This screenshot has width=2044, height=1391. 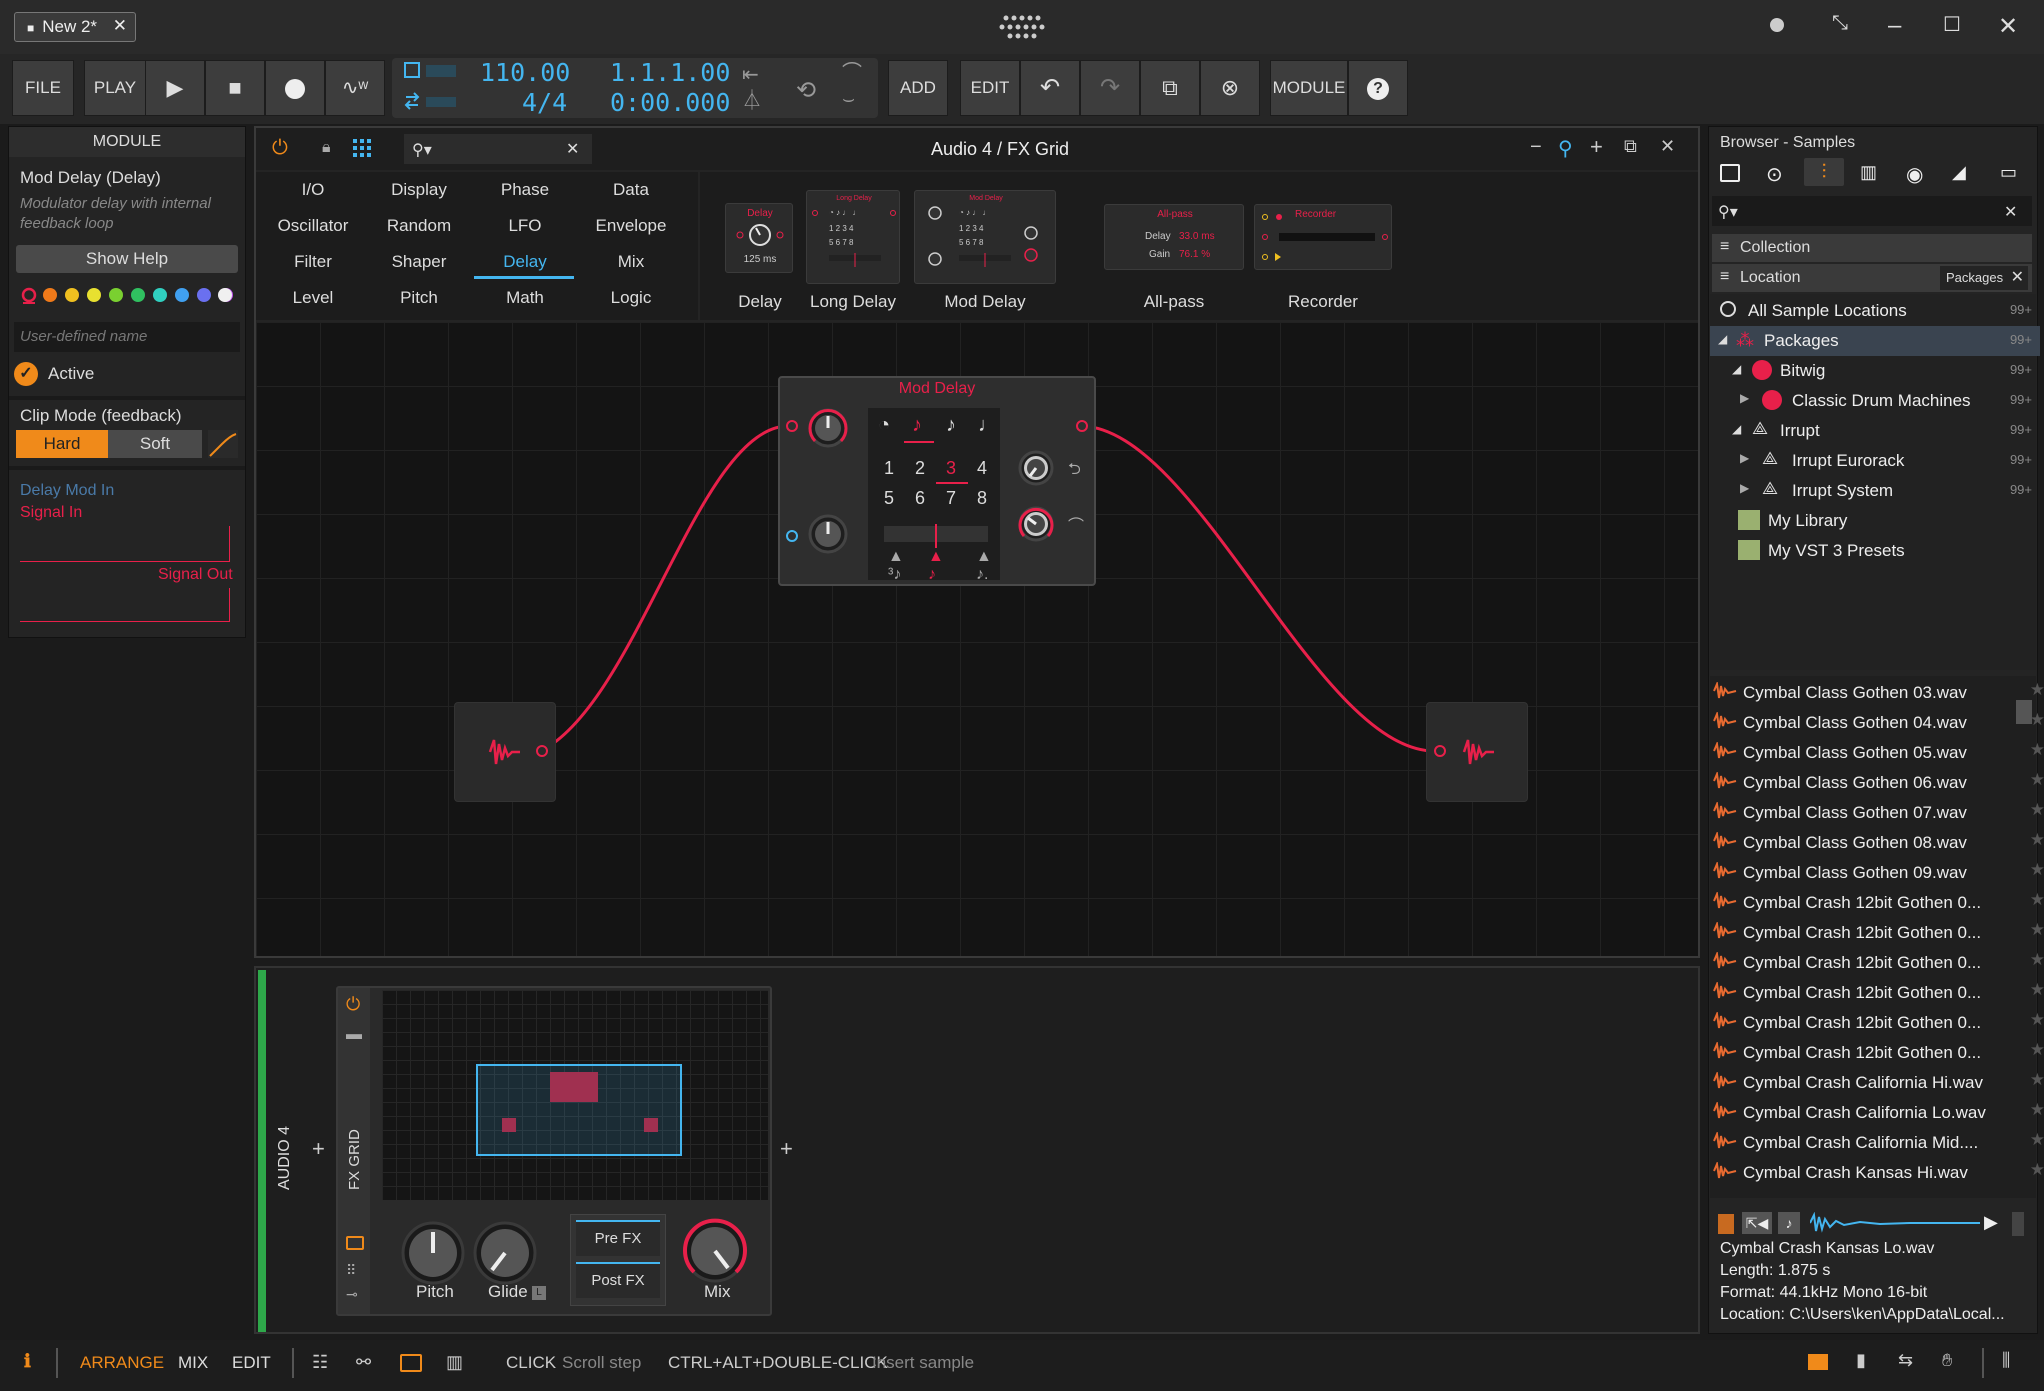 What do you see at coordinates (982, 498) in the screenshot?
I see `digit-8: 8` at bounding box center [982, 498].